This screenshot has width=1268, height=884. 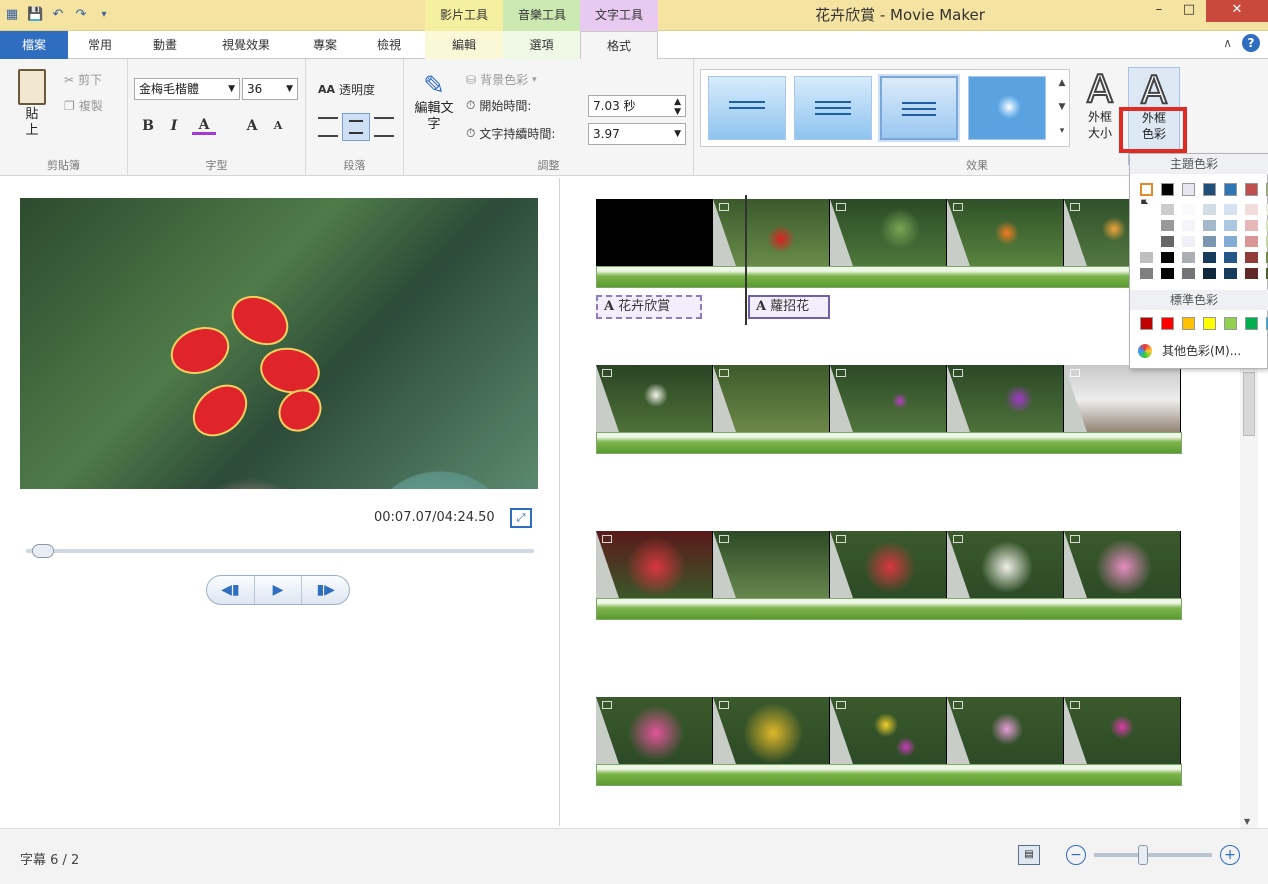 What do you see at coordinates (165, 45) in the screenshot?
I see `tab-animation: 動畫` at bounding box center [165, 45].